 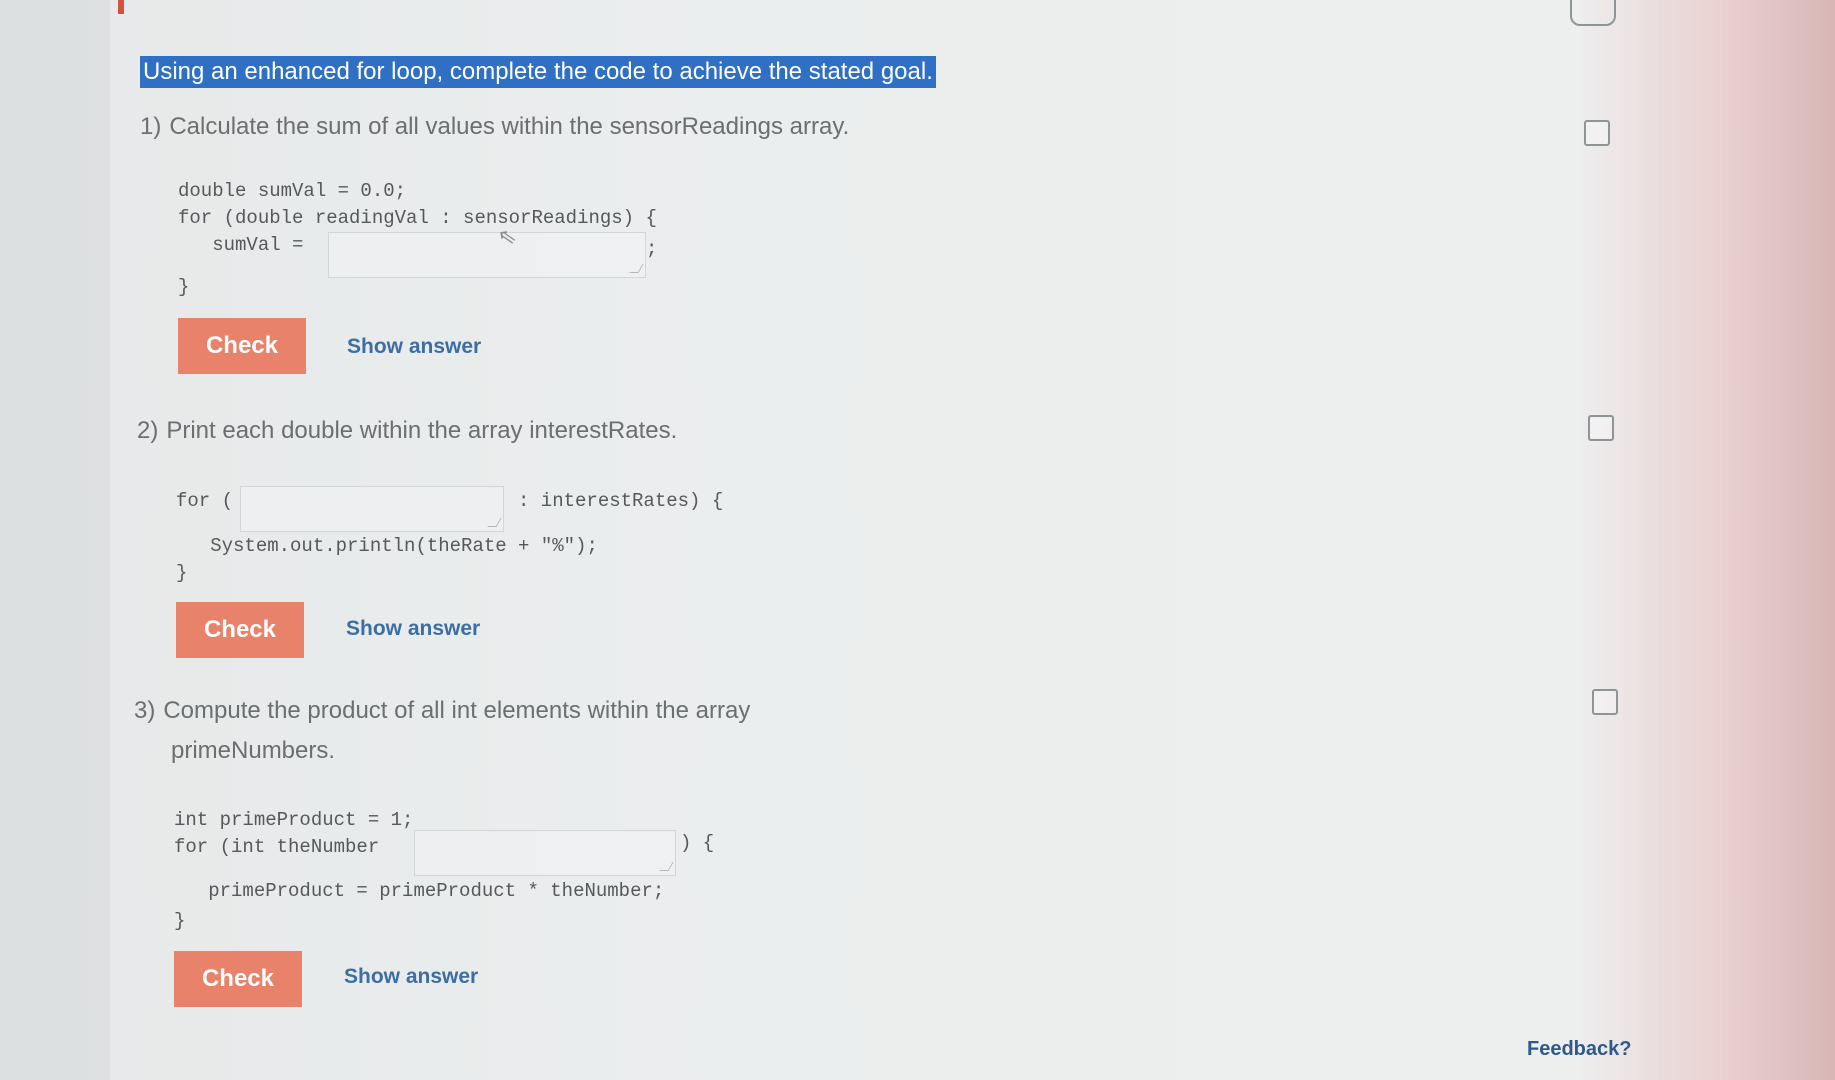 I want to click on q2-code-line-1-pre: for (, so click(x=205, y=501).